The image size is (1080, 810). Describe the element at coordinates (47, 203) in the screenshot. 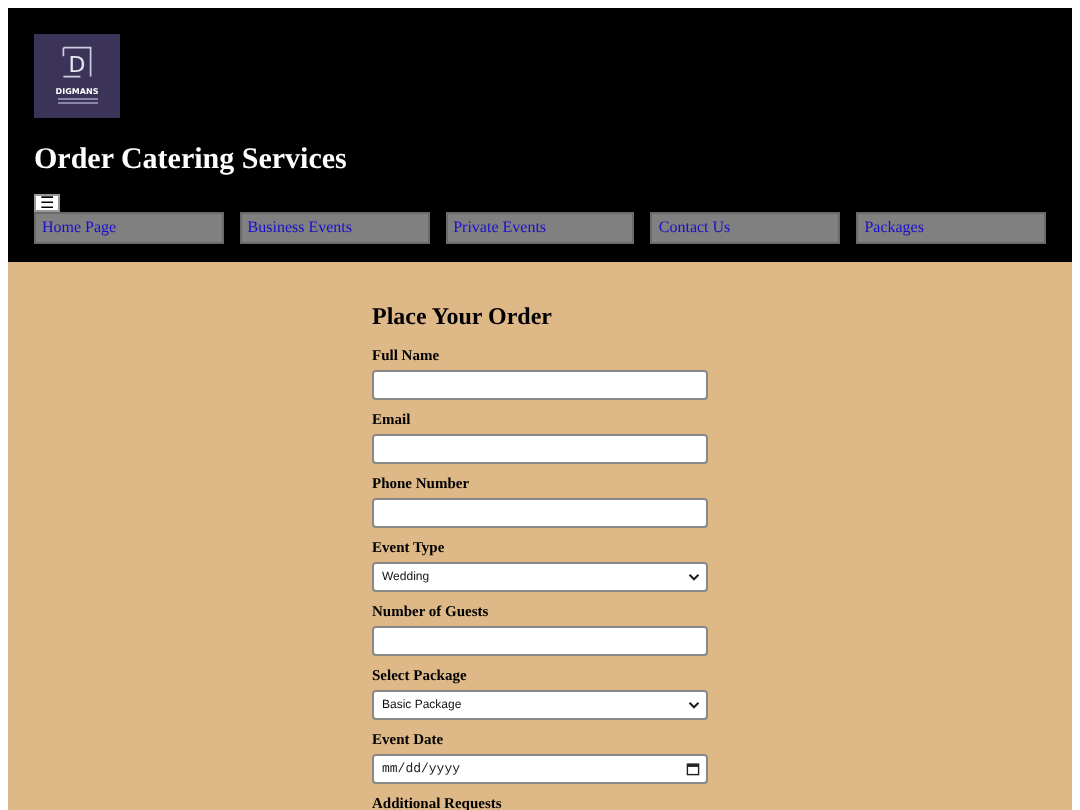

I see `menu-button: ☰` at that location.